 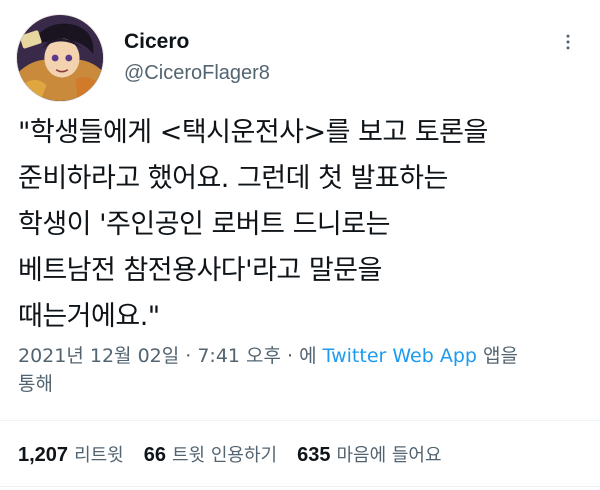 What do you see at coordinates (71, 454) in the screenshot?
I see `retweets-stat: 1,207 리트윗` at bounding box center [71, 454].